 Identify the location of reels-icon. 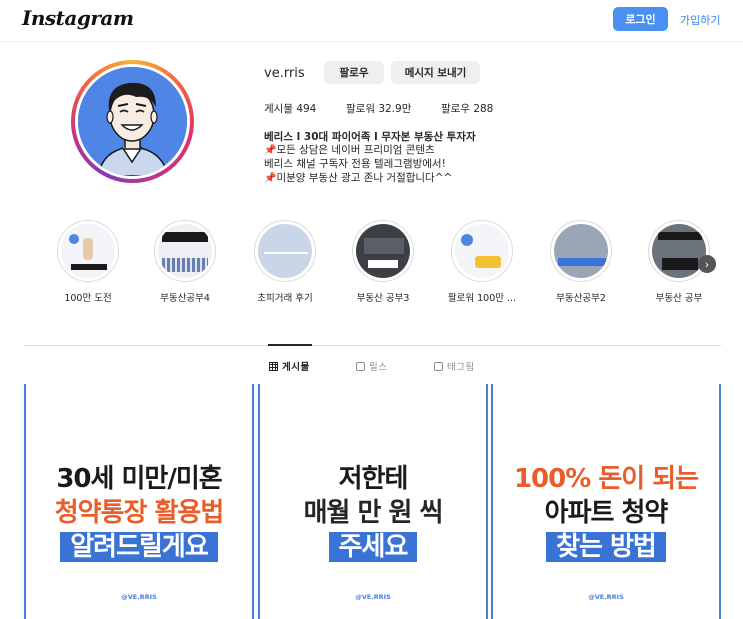
(360, 366).